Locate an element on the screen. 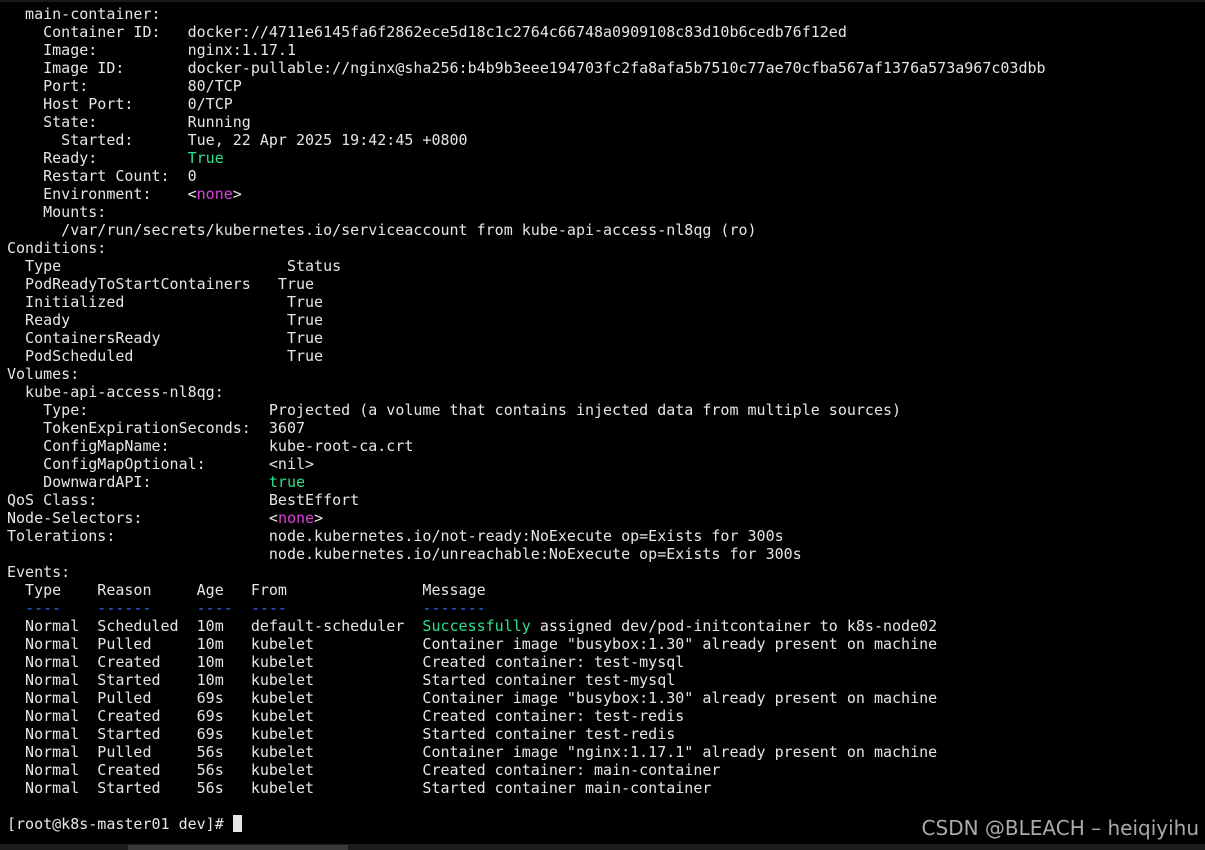 This screenshot has width=1205, height=850. terminal-line: Image: nginx:1.17.1 is located at coordinates (526, 50).